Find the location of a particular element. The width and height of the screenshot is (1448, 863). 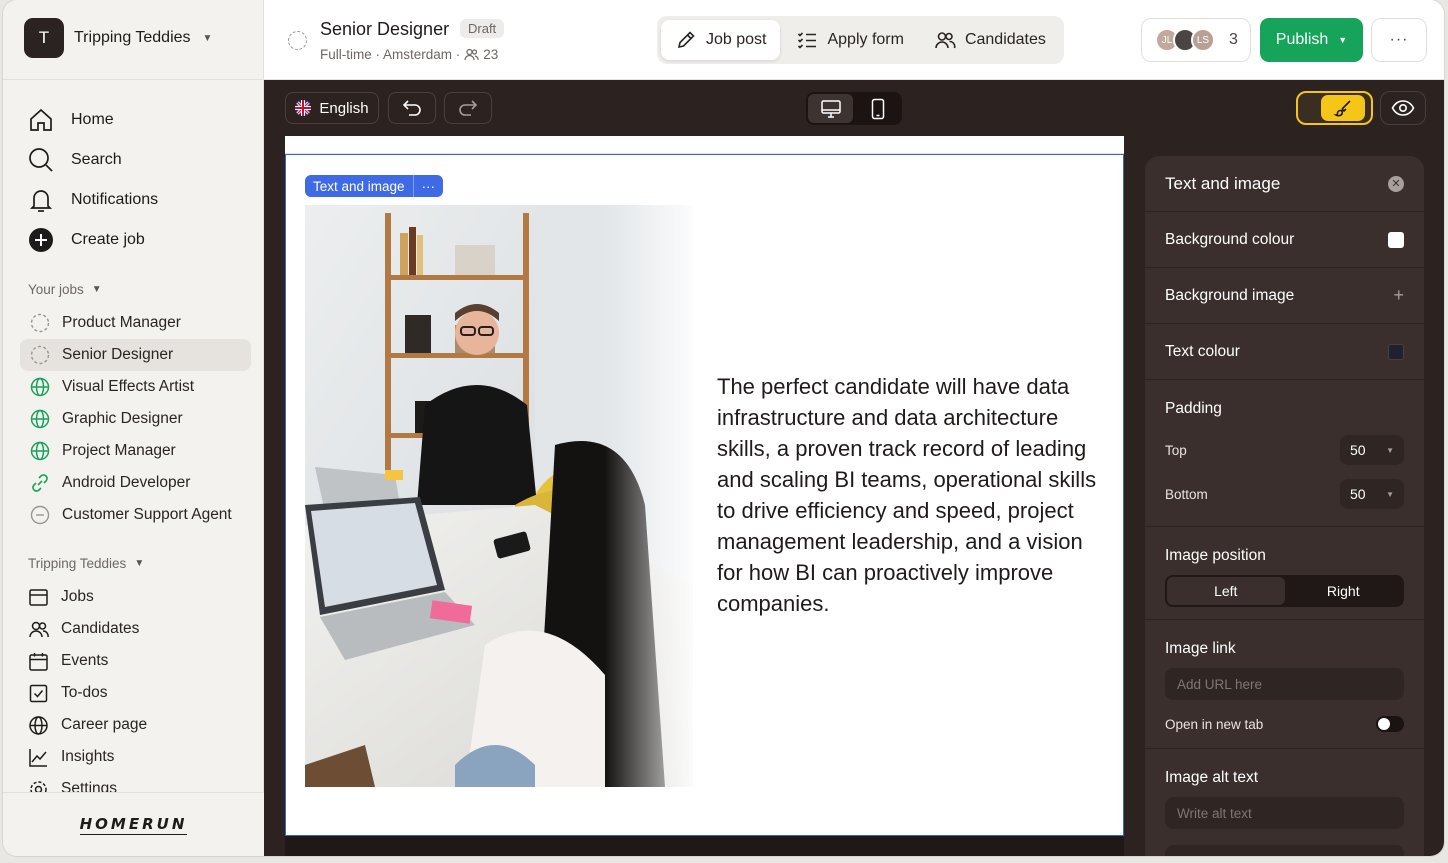

link-career-page: Career page is located at coordinates (87, 725).